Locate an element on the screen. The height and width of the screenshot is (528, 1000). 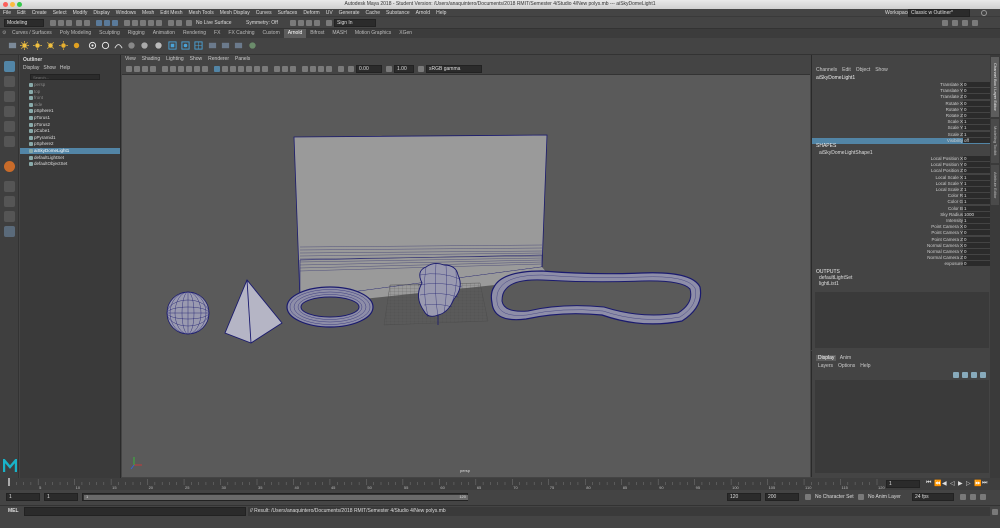
smooth-shade-icon is located at coordinates (225, 69).